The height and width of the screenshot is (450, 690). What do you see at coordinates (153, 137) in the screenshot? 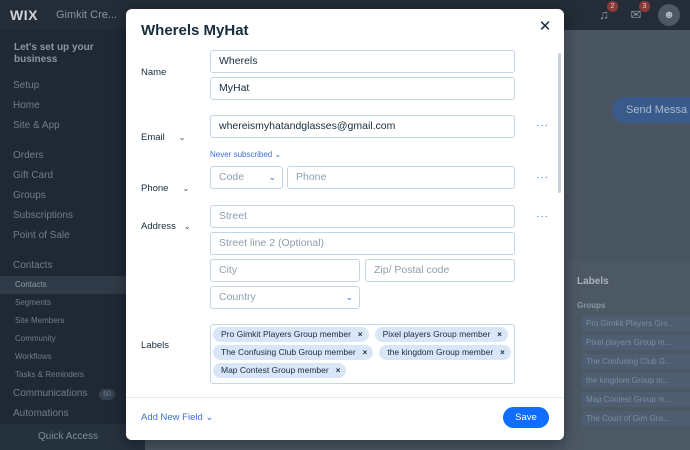
I see `email-label-text: Email` at bounding box center [153, 137].